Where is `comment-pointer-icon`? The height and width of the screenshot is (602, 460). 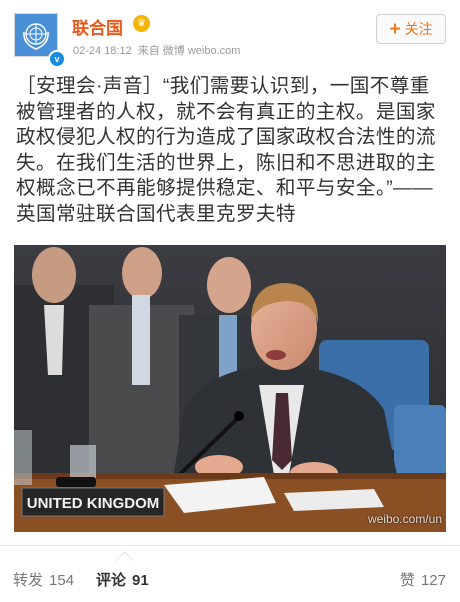
comment-pointer-icon is located at coordinates (124, 560).